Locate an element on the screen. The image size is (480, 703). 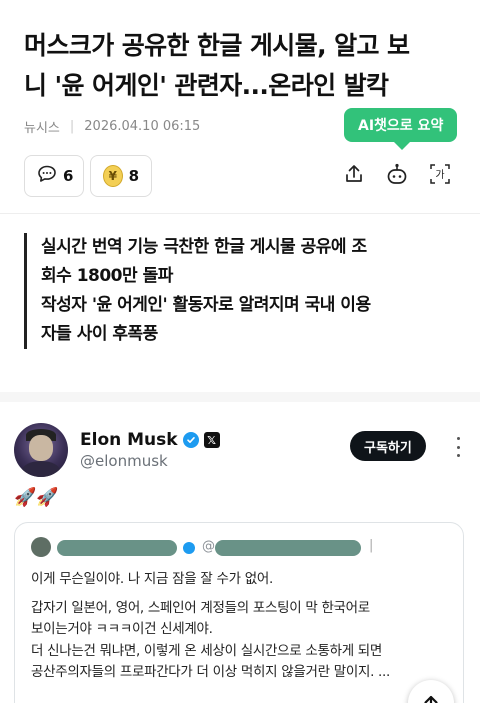
comments-button: 6 is located at coordinates (54, 176).